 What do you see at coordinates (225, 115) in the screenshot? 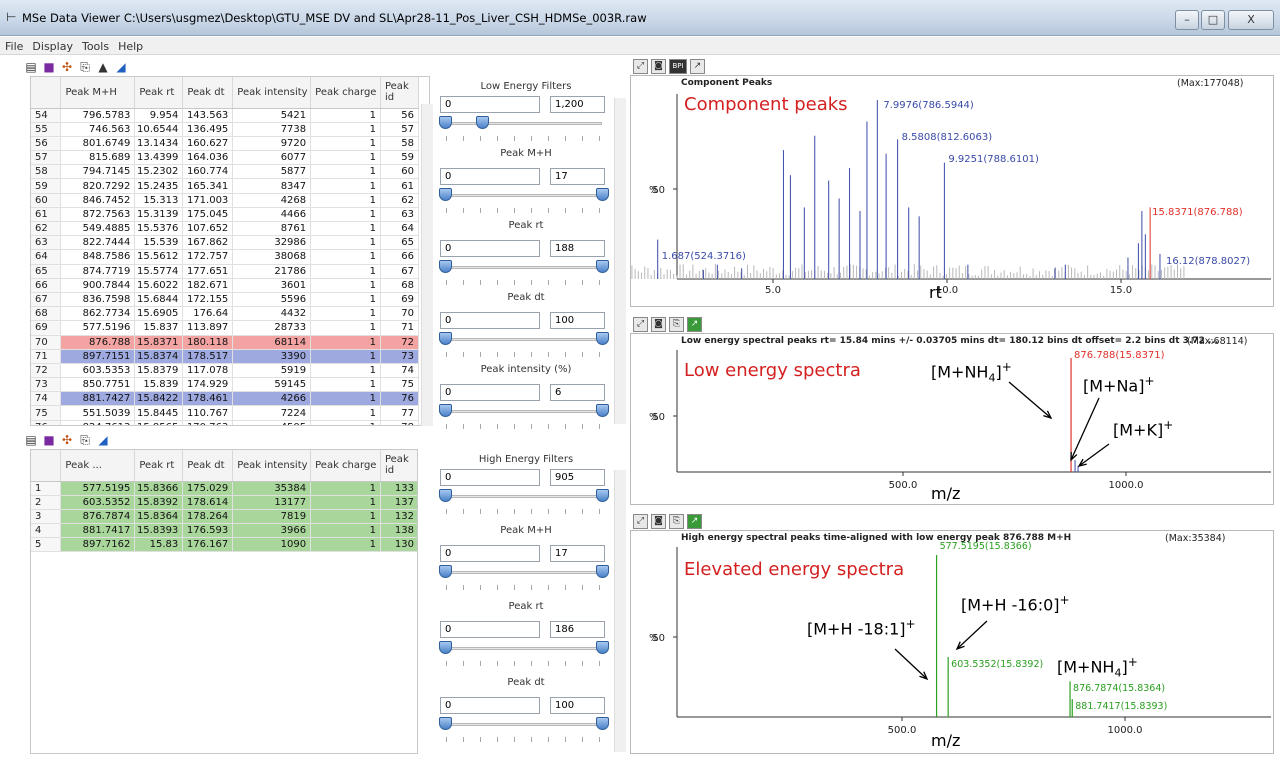
I see `table-row: 54796.57839.954143.5635421156` at bounding box center [225, 115].